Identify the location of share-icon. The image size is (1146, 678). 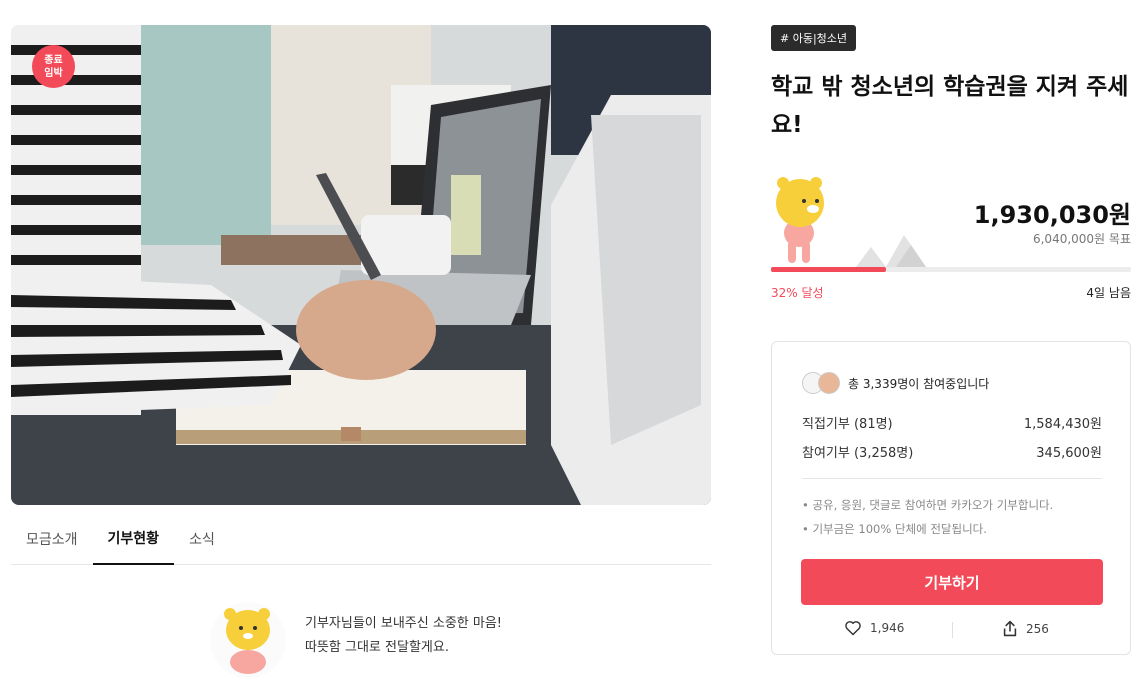
(1010, 628).